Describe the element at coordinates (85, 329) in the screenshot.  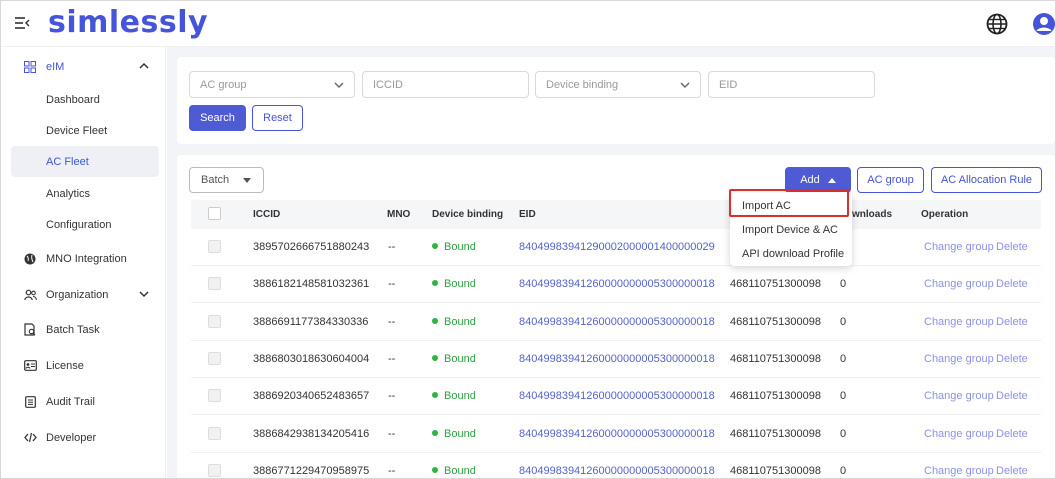
I see `sidebar-item-batch-task: Batch Task` at that location.